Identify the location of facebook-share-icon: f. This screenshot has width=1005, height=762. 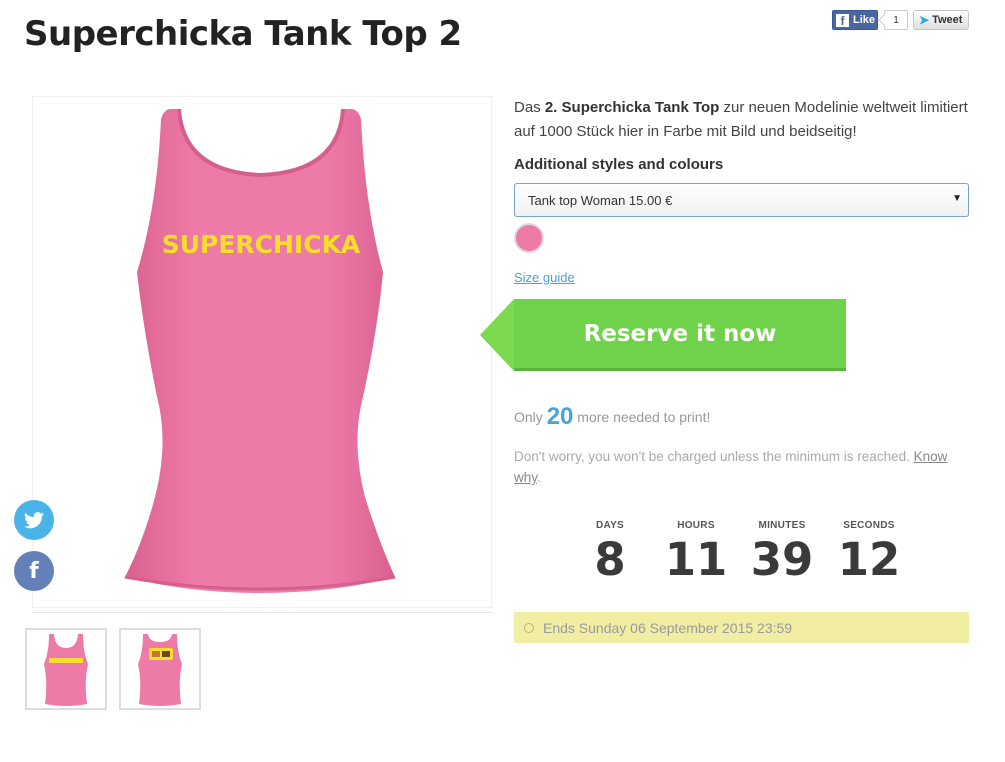
(34, 571).